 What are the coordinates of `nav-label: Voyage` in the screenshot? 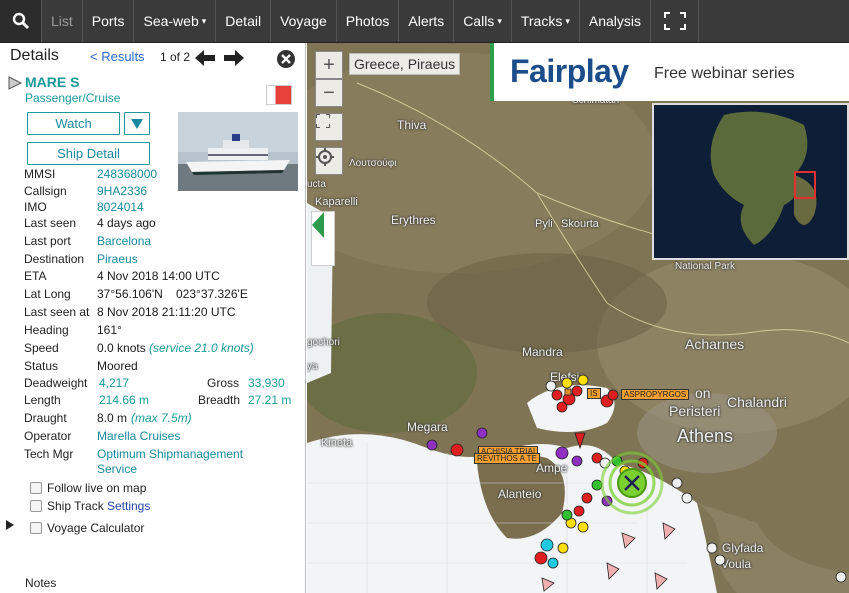 It's located at (303, 21).